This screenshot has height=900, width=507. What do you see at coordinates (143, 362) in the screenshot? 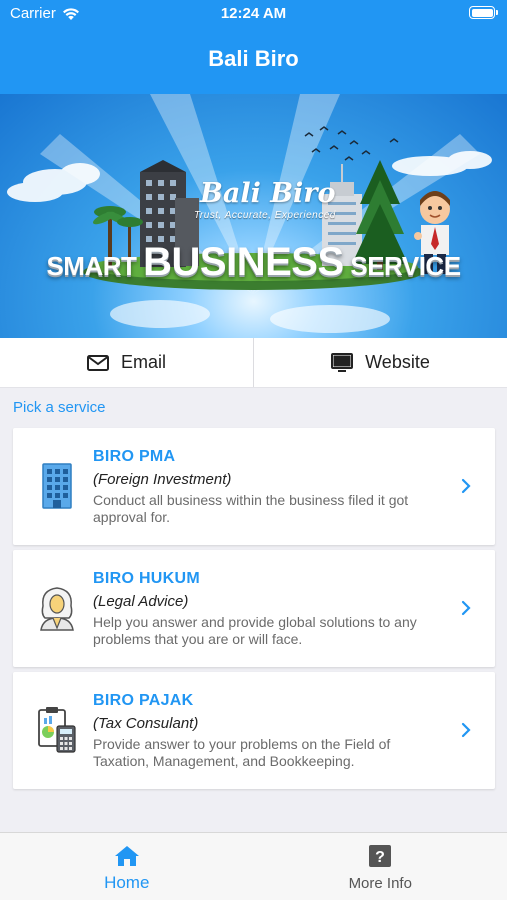
I see `email-label: Email` at bounding box center [143, 362].